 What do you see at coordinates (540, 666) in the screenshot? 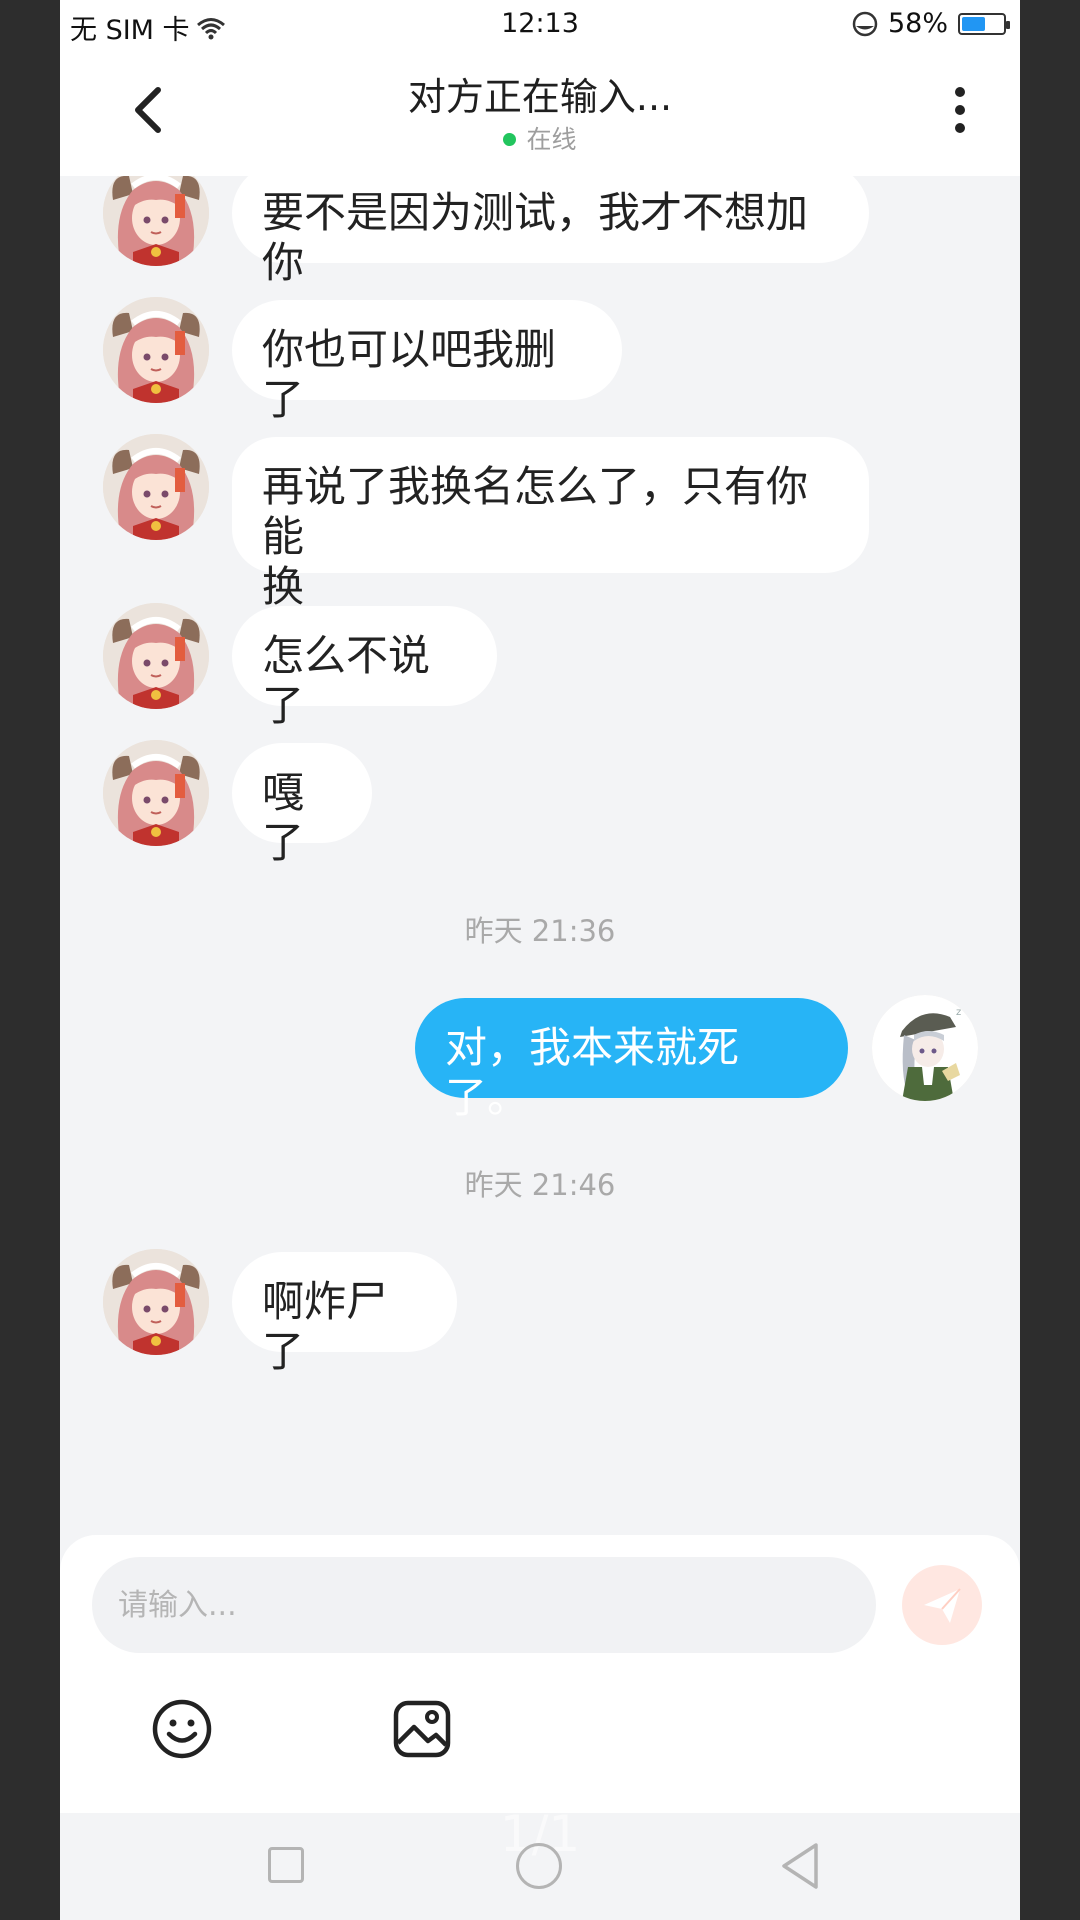
I see `incoming-message: 怎么不说了` at bounding box center [540, 666].